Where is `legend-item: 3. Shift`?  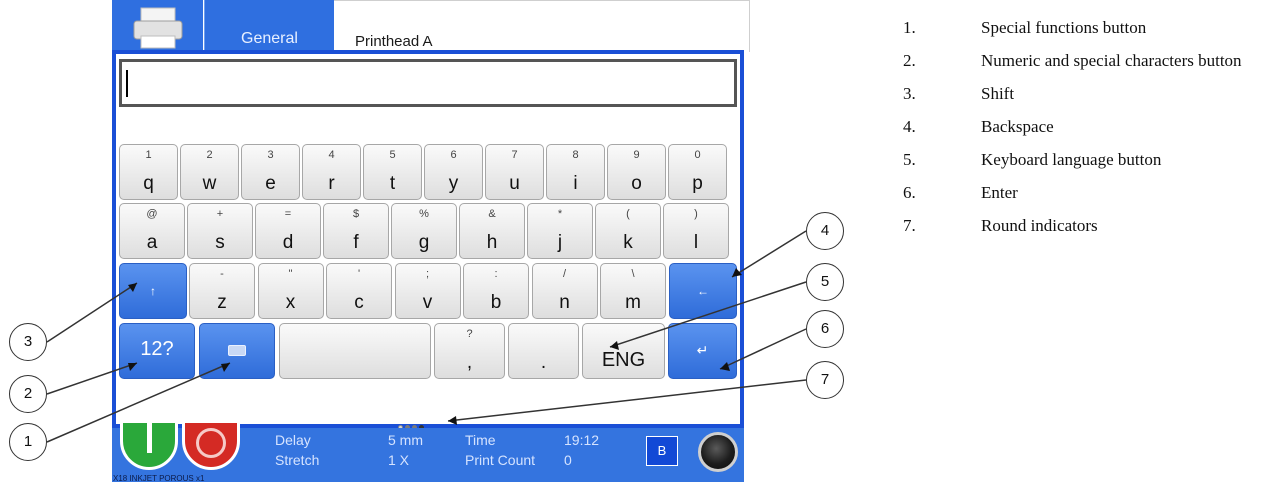
legend-item: 3. Shift is located at coordinates (1093, 93).